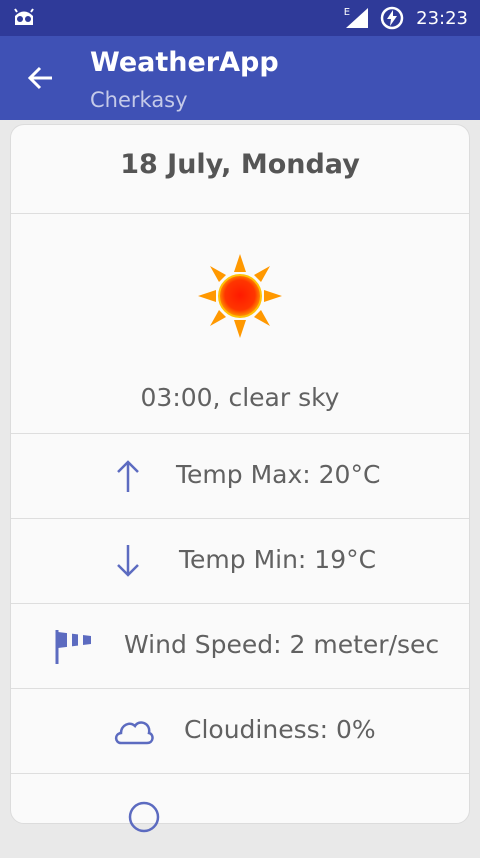  I want to click on android-robot-icon, so click(24, 16).